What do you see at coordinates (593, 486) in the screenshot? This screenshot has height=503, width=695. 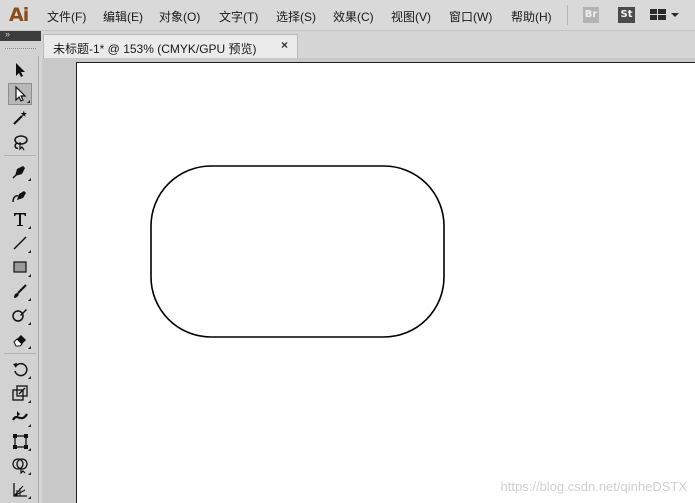 I see `watermark-text: https://blog.csdn.net/qinheDSTX` at bounding box center [593, 486].